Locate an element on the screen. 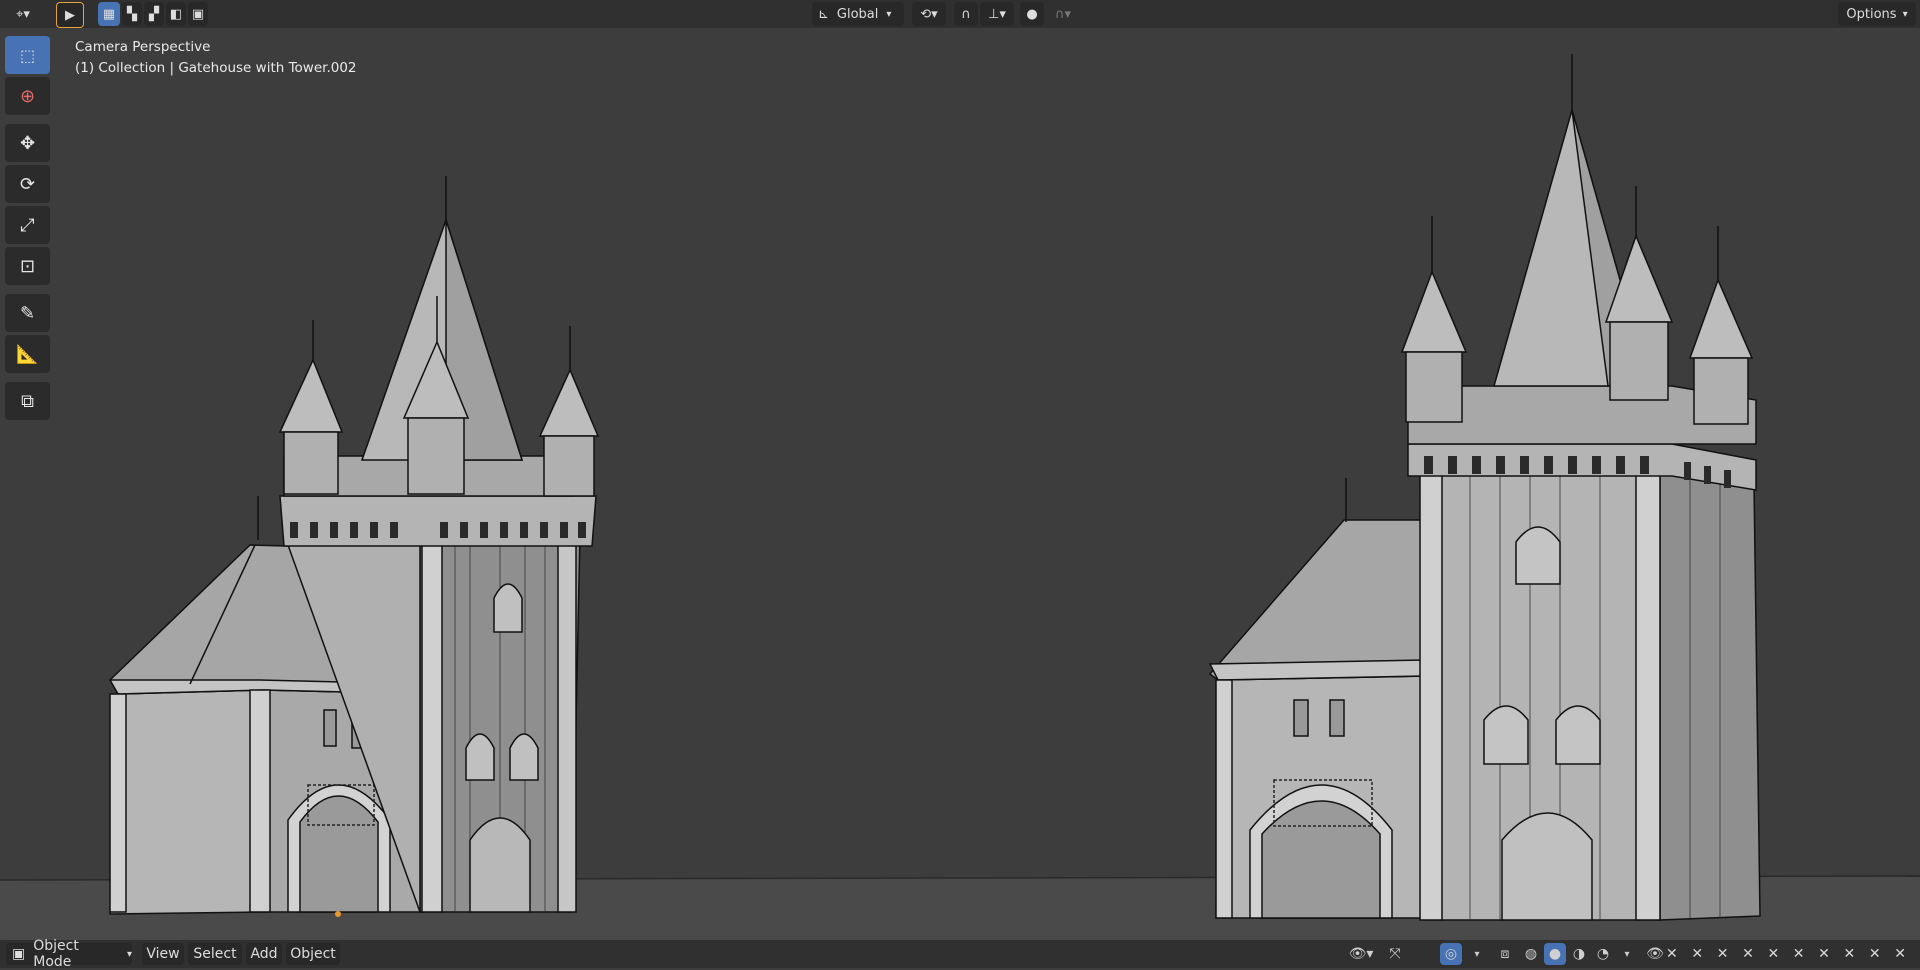 This screenshot has width=1920, height=970. cursor-tool: ⊕ is located at coordinates (27, 96).